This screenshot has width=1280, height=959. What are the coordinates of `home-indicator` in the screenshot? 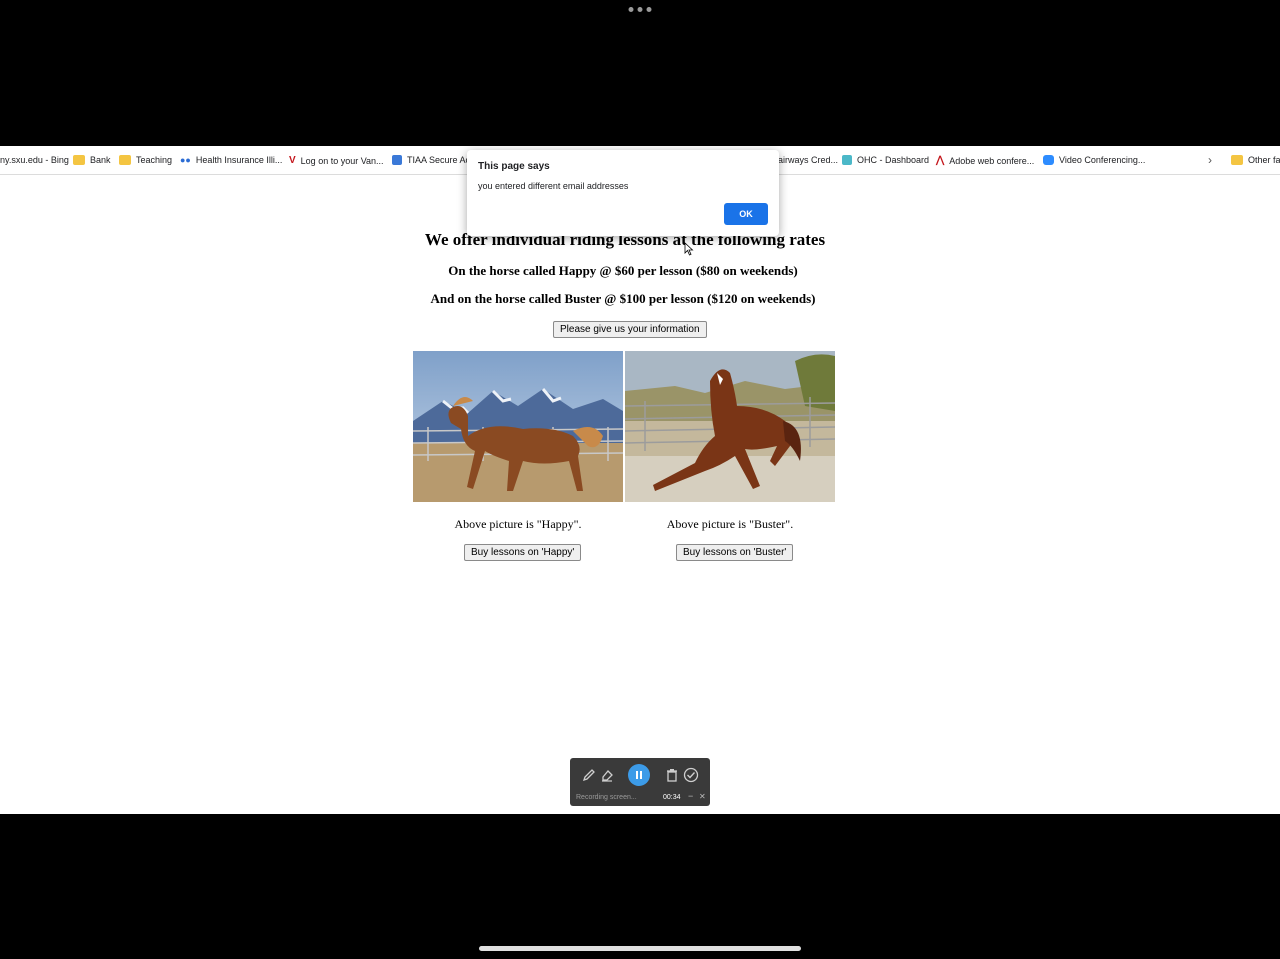 It's located at (640, 948).